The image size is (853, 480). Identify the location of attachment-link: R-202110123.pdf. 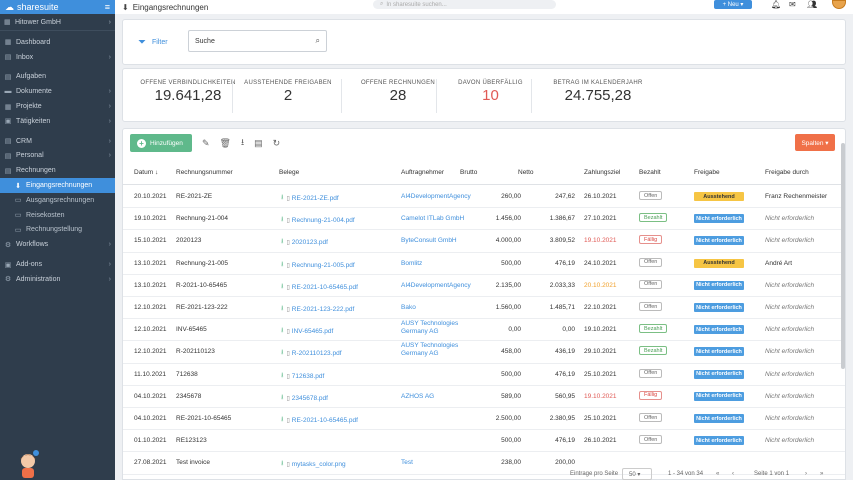
(317, 353).